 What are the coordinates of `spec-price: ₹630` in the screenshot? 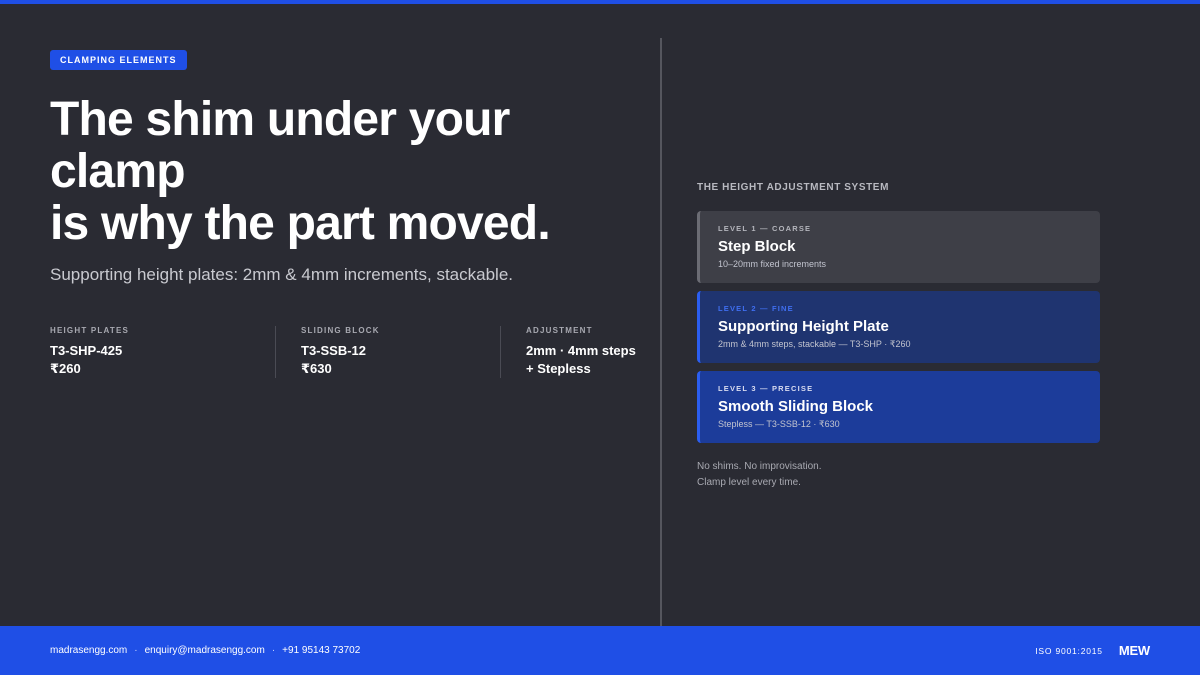 It's located at (316, 368).